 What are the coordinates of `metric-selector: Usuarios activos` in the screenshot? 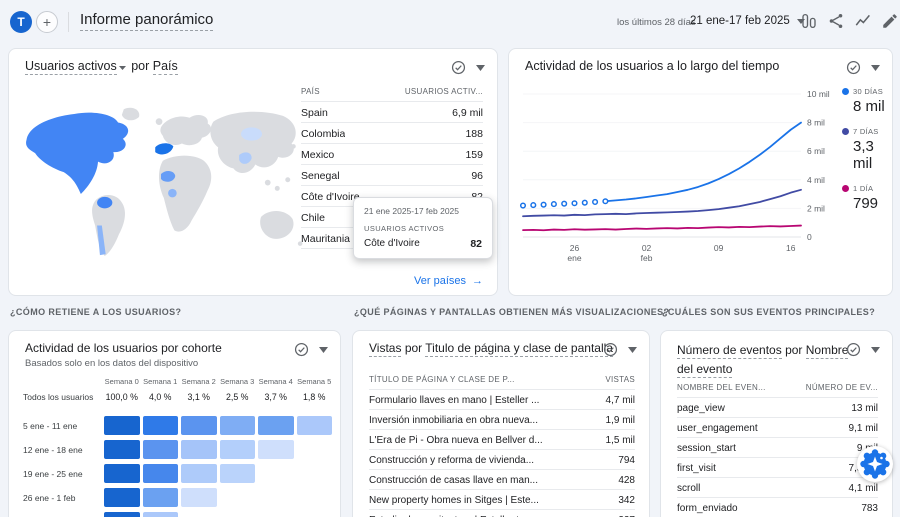 It's located at (71, 67).